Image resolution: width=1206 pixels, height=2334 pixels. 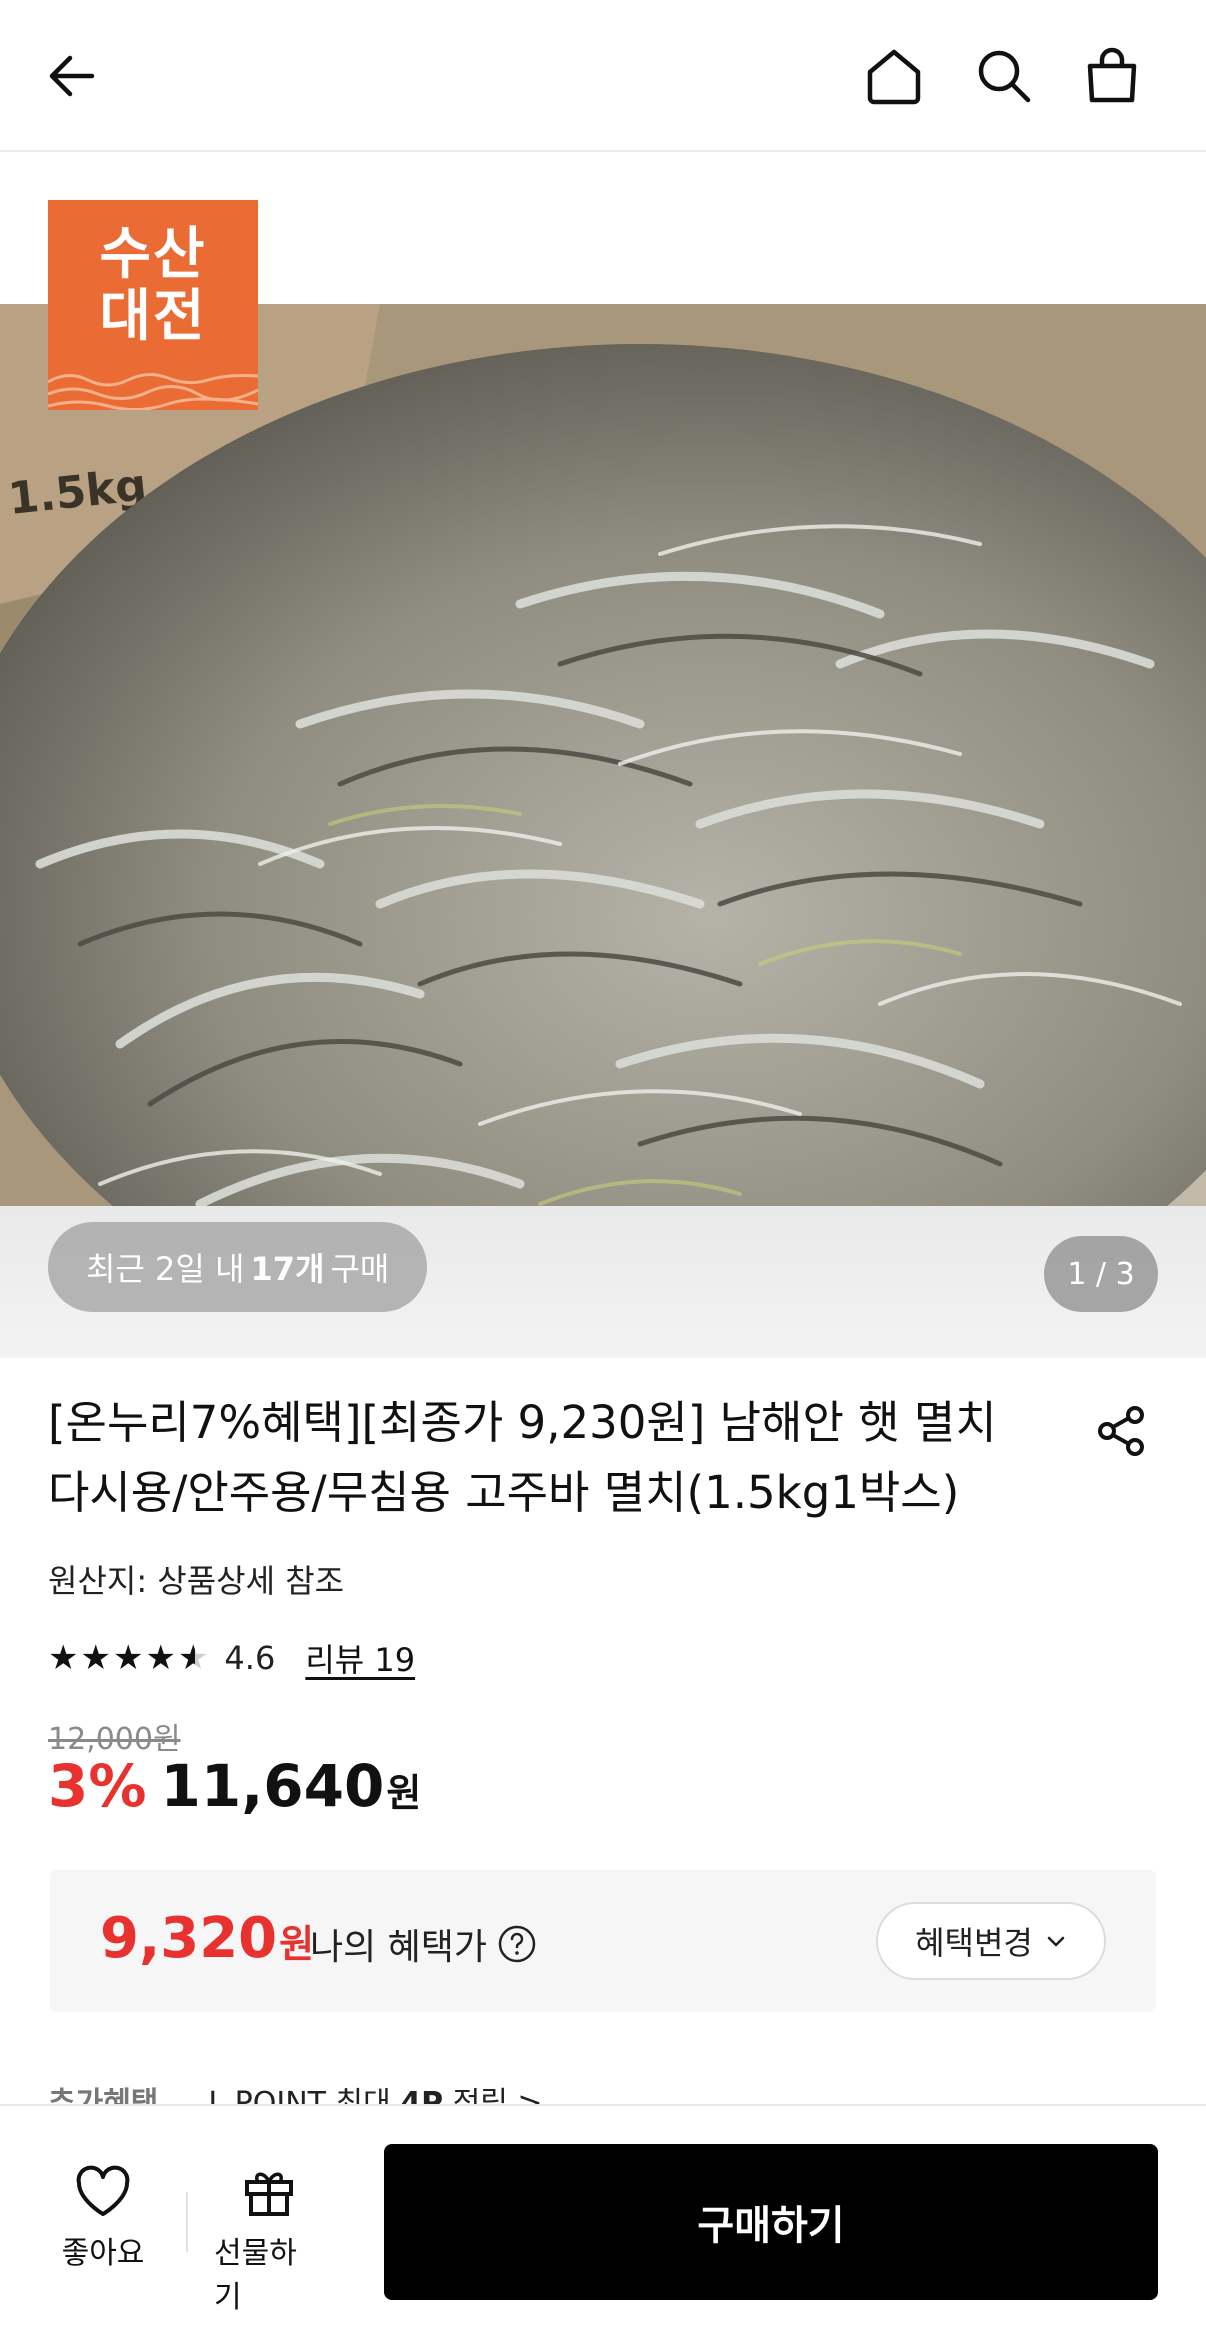 What do you see at coordinates (153, 316) in the screenshot?
I see `badge-line-2: 대전` at bounding box center [153, 316].